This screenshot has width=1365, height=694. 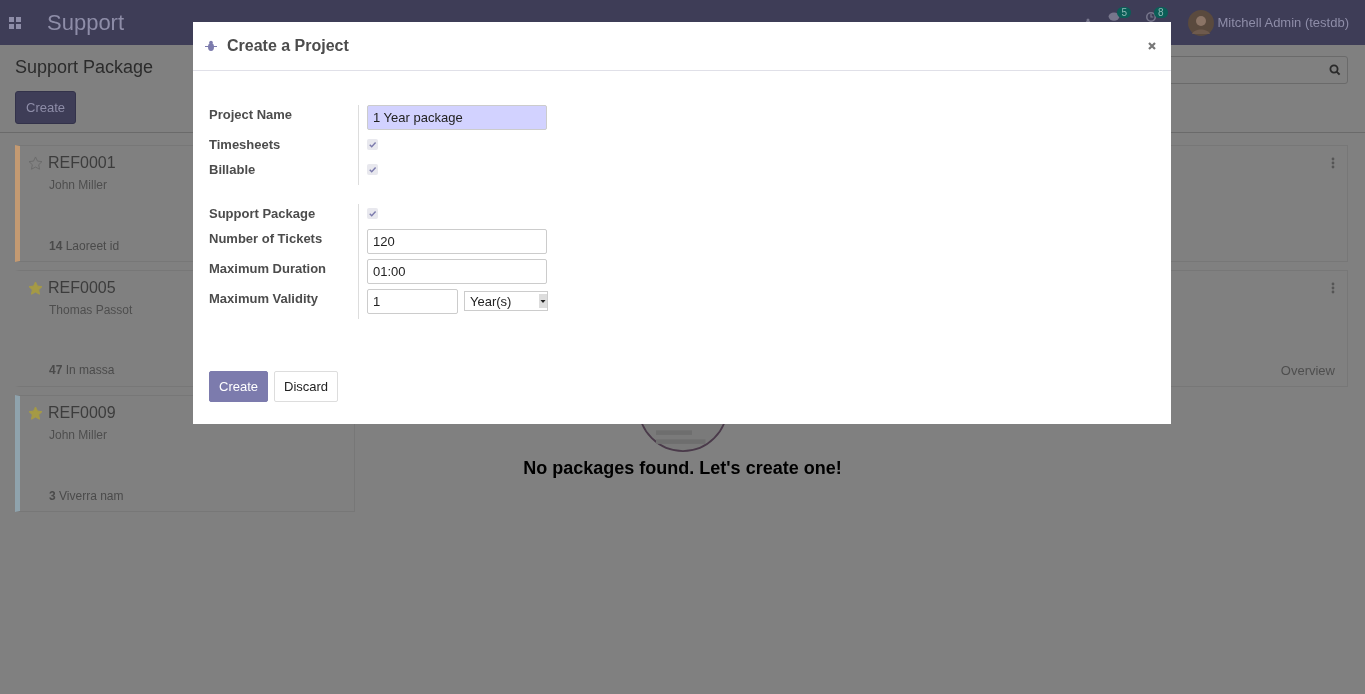 What do you see at coordinates (1124, 12) in the screenshot?
I see `message-count-badge: 5` at bounding box center [1124, 12].